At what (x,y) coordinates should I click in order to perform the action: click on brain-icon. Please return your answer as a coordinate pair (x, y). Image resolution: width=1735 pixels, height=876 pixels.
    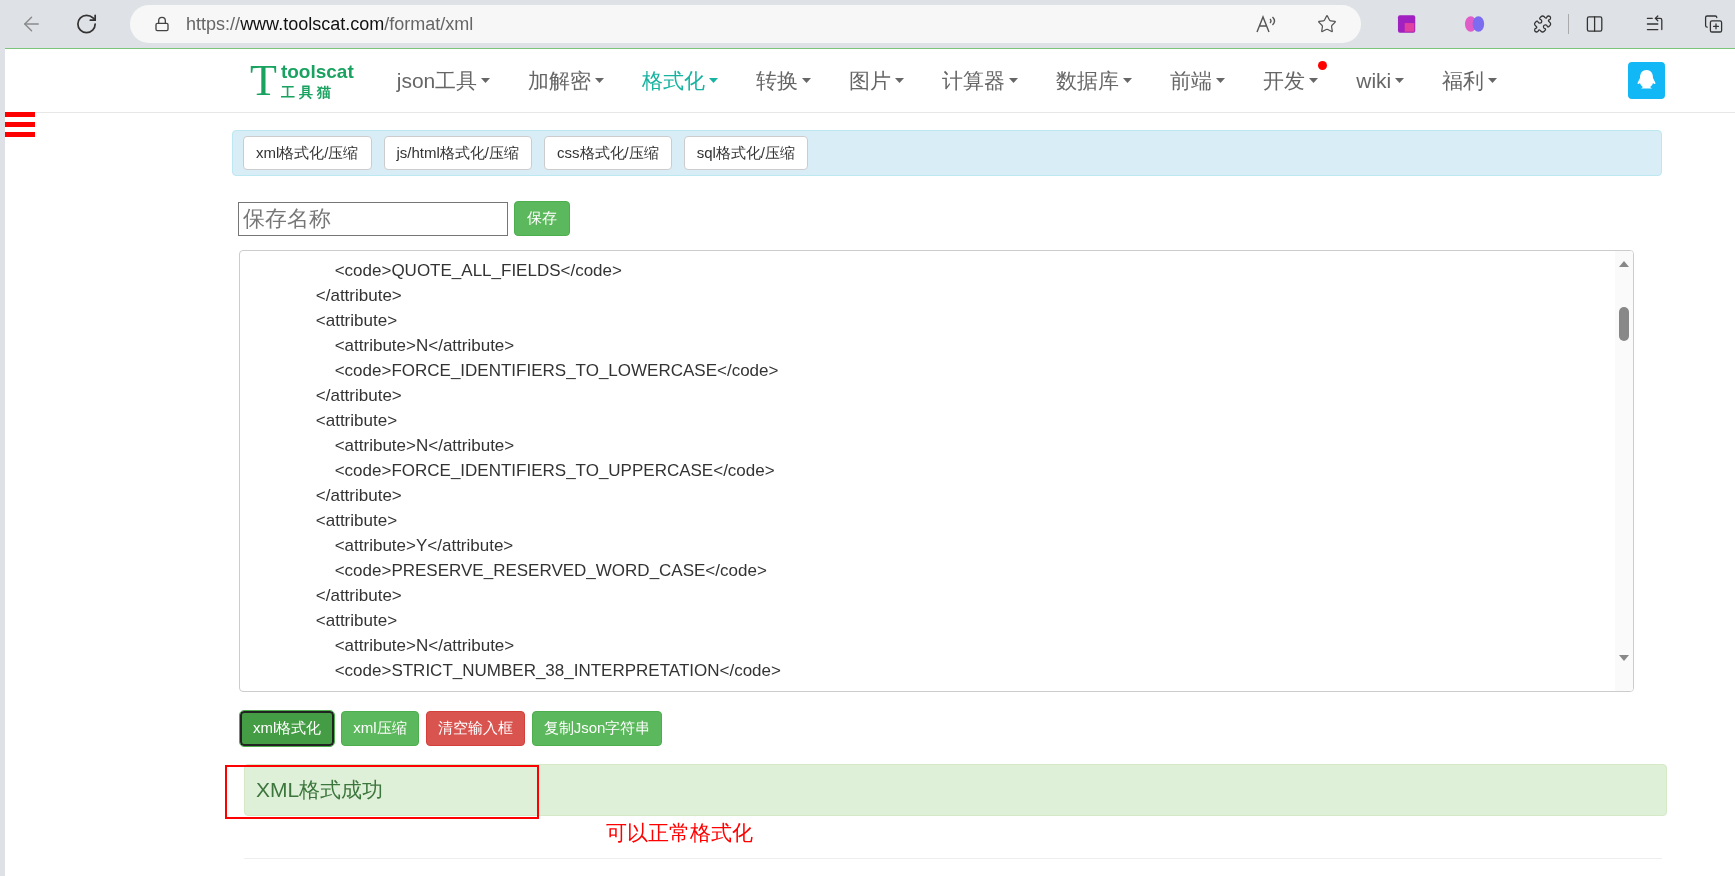
    Looking at the image, I should click on (1475, 24).